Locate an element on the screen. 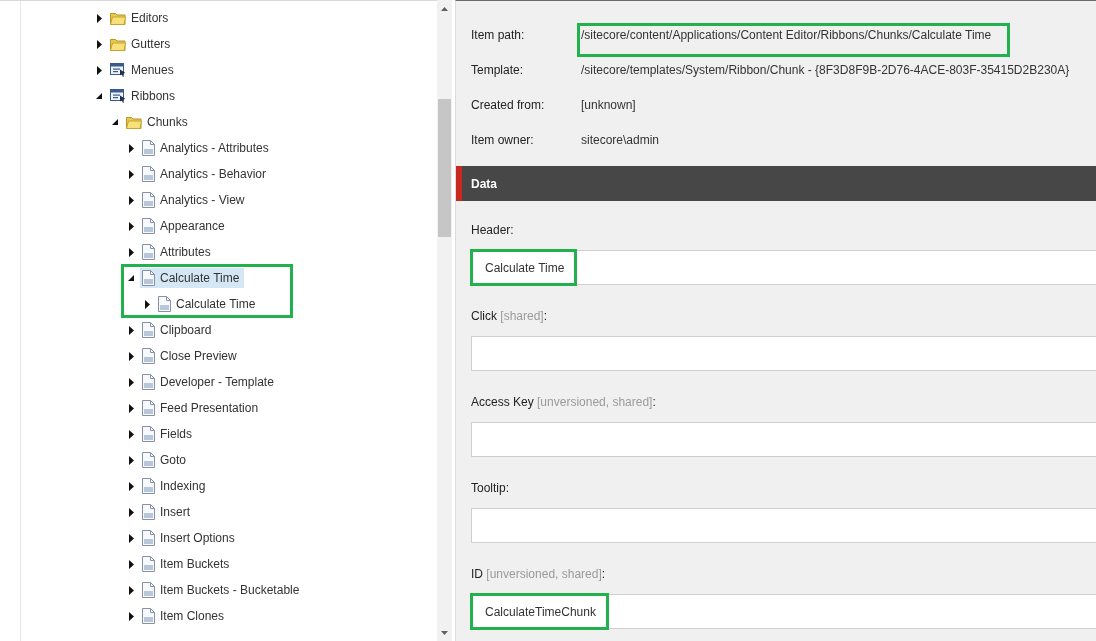 The image size is (1096, 641). info-label: Template: is located at coordinates (498, 69).